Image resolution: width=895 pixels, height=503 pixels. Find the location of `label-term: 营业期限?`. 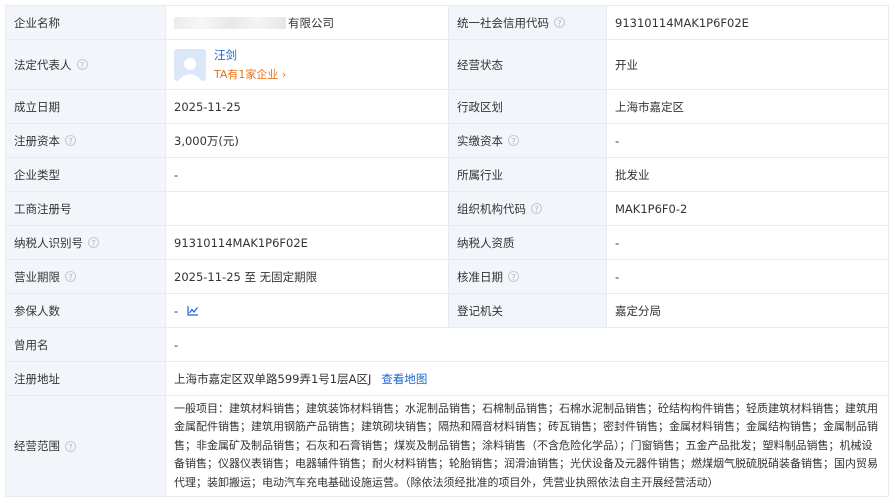

label-term: 营业期限? is located at coordinates (85, 276).